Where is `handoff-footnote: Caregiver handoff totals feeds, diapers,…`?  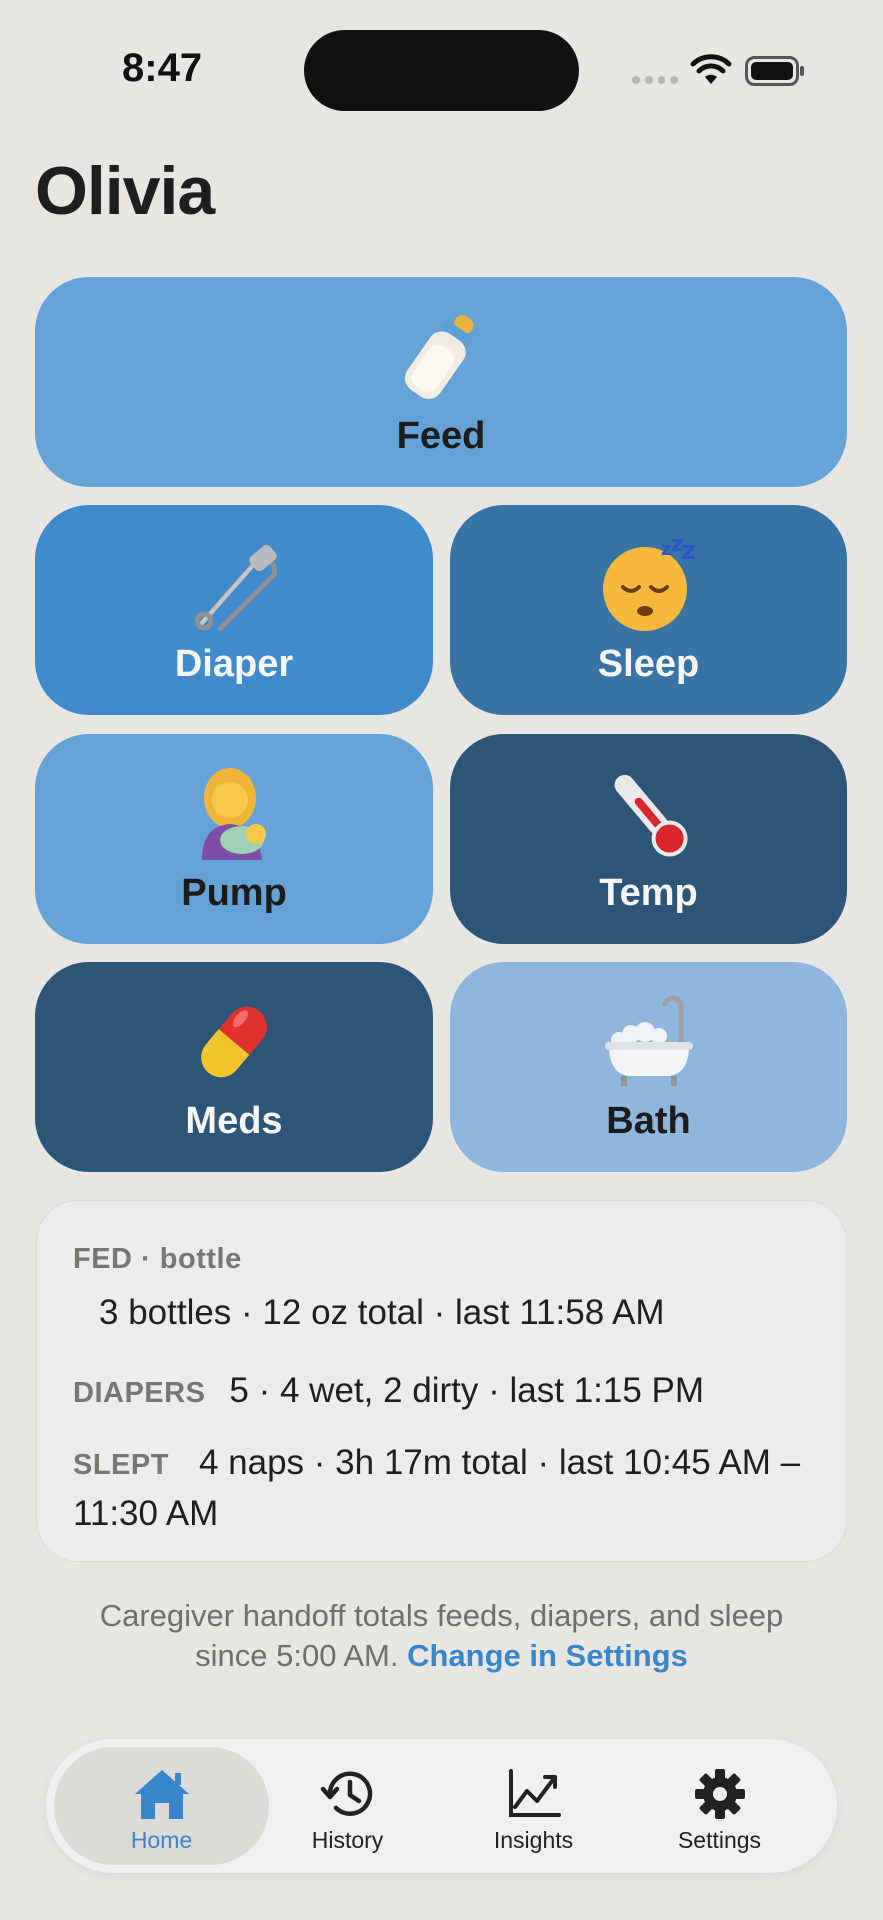 handoff-footnote: Caregiver handoff totals feeds, diapers,… is located at coordinates (441, 1636).